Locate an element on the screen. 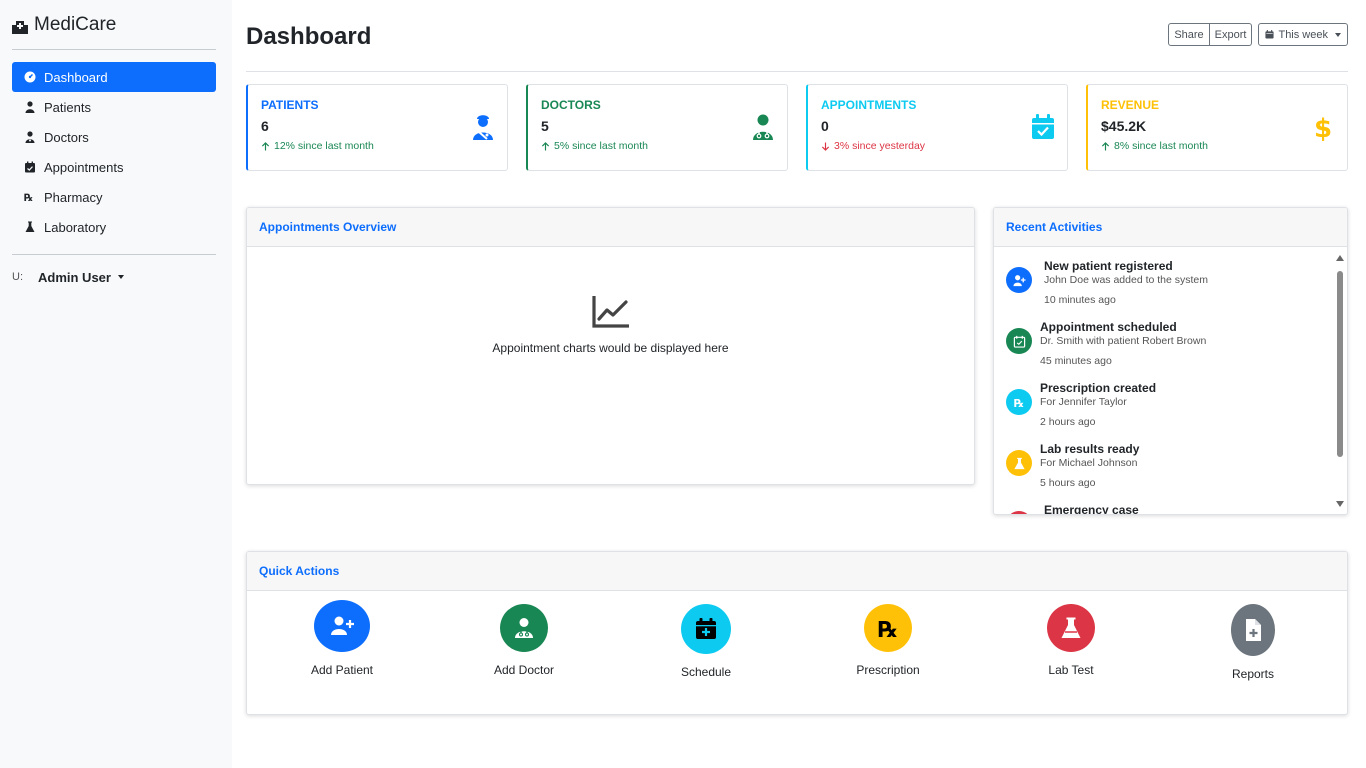  activity-time: 10 minutes ago is located at coordinates (1080, 300).